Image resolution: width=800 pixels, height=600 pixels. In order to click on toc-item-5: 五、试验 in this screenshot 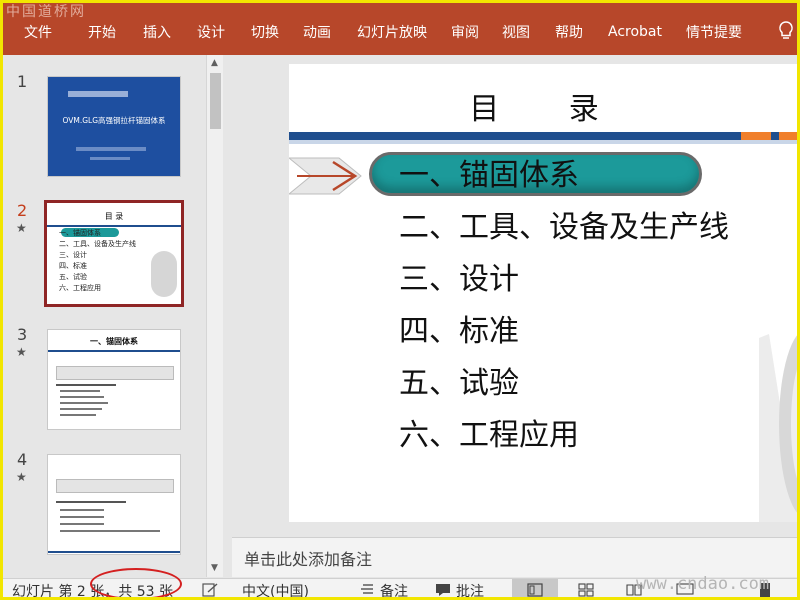, I will do `click(459, 380)`.